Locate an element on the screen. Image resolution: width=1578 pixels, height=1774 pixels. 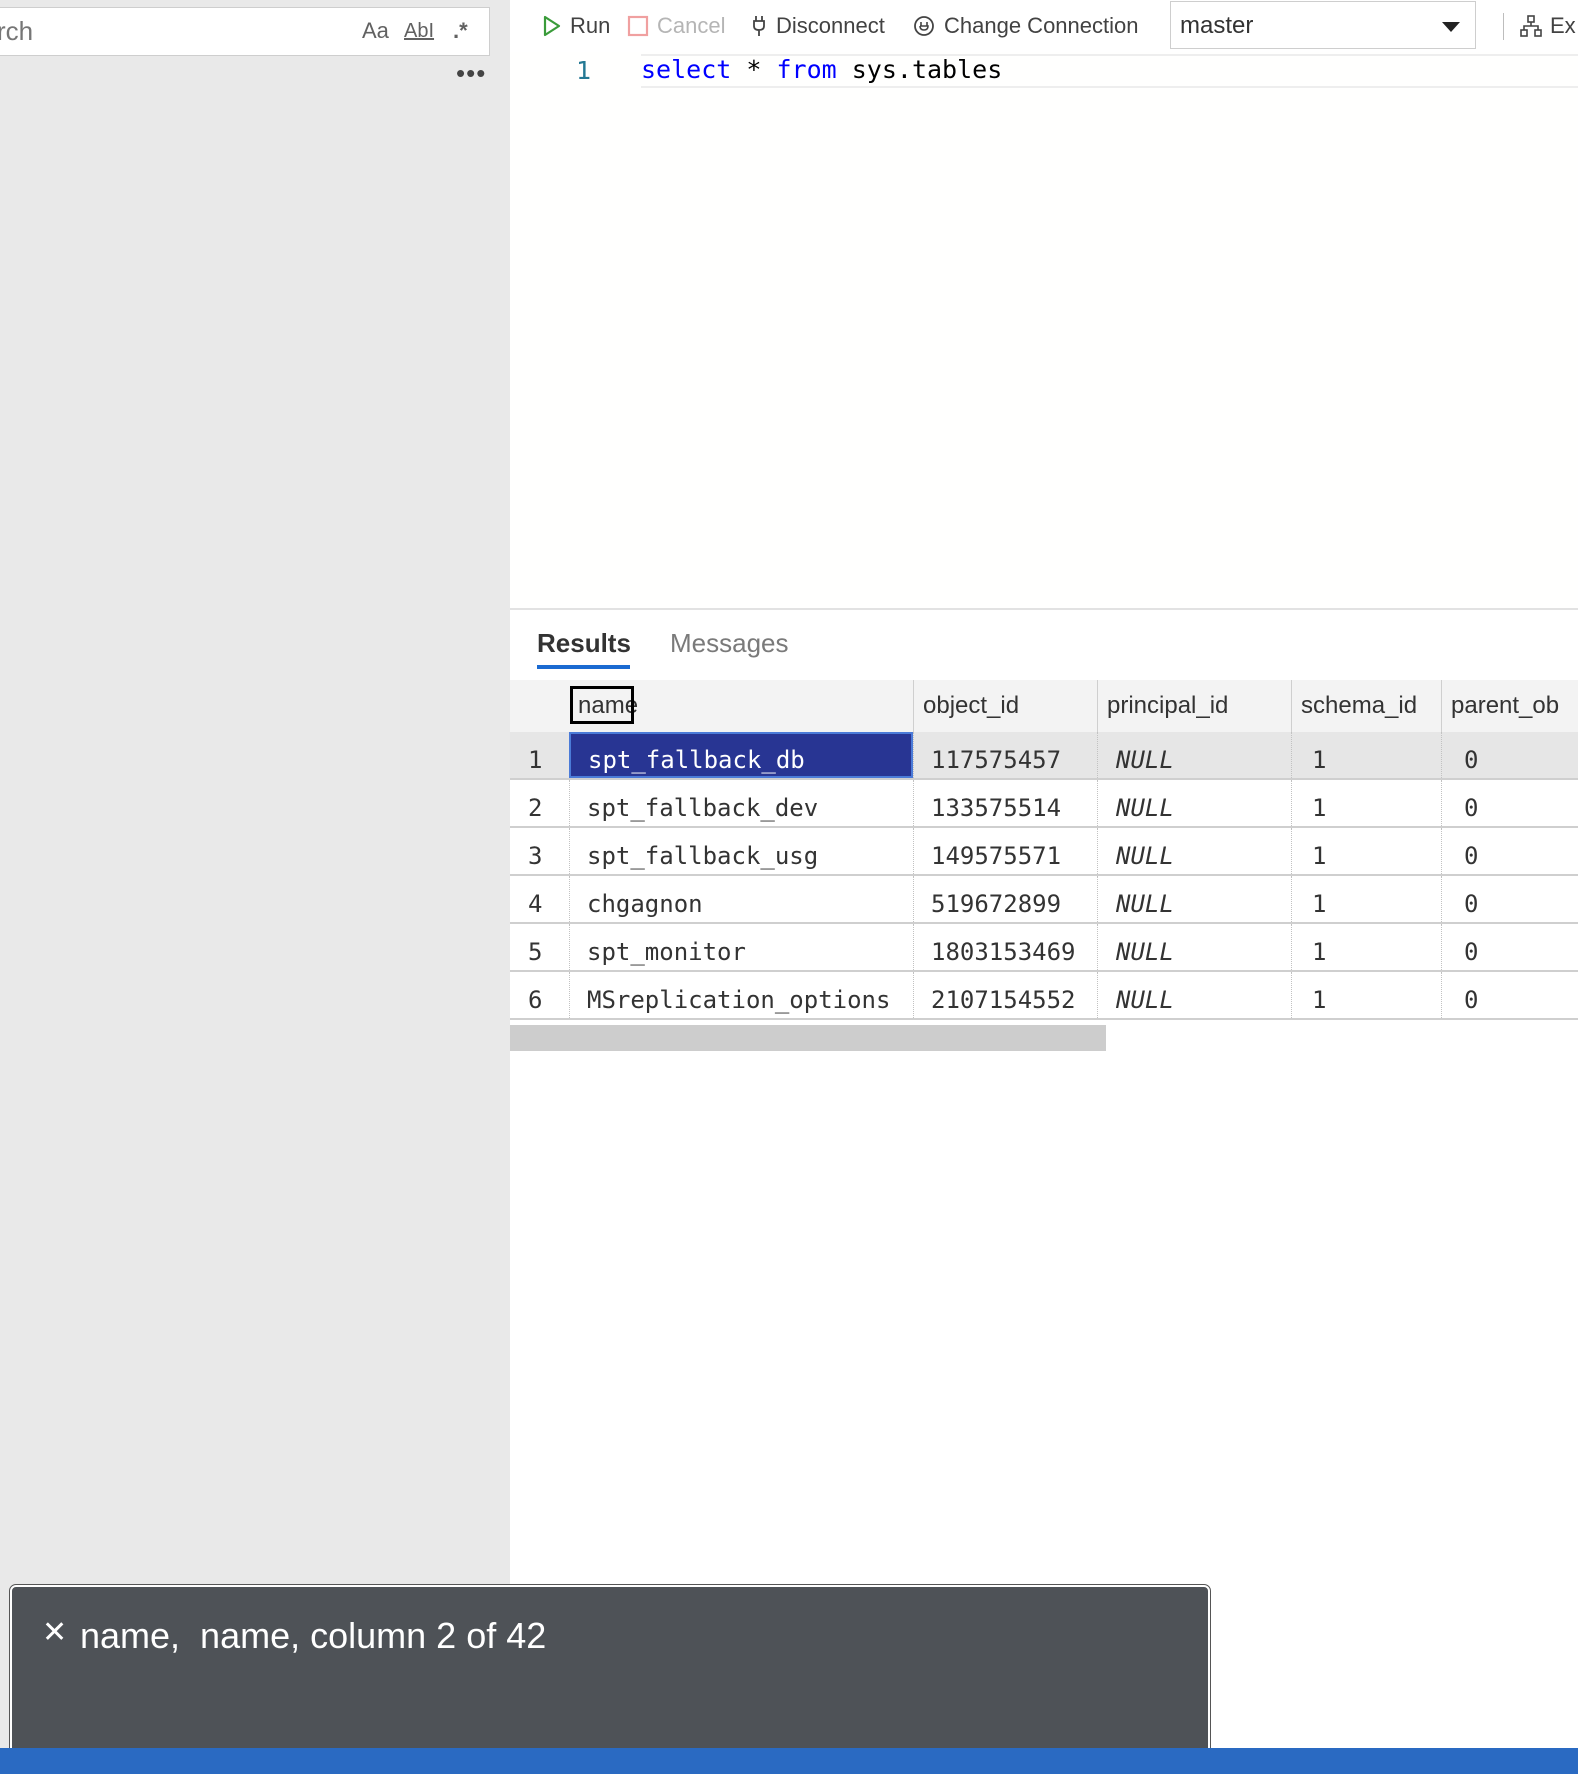
cancel-button: Cancel is located at coordinates (676, 26).